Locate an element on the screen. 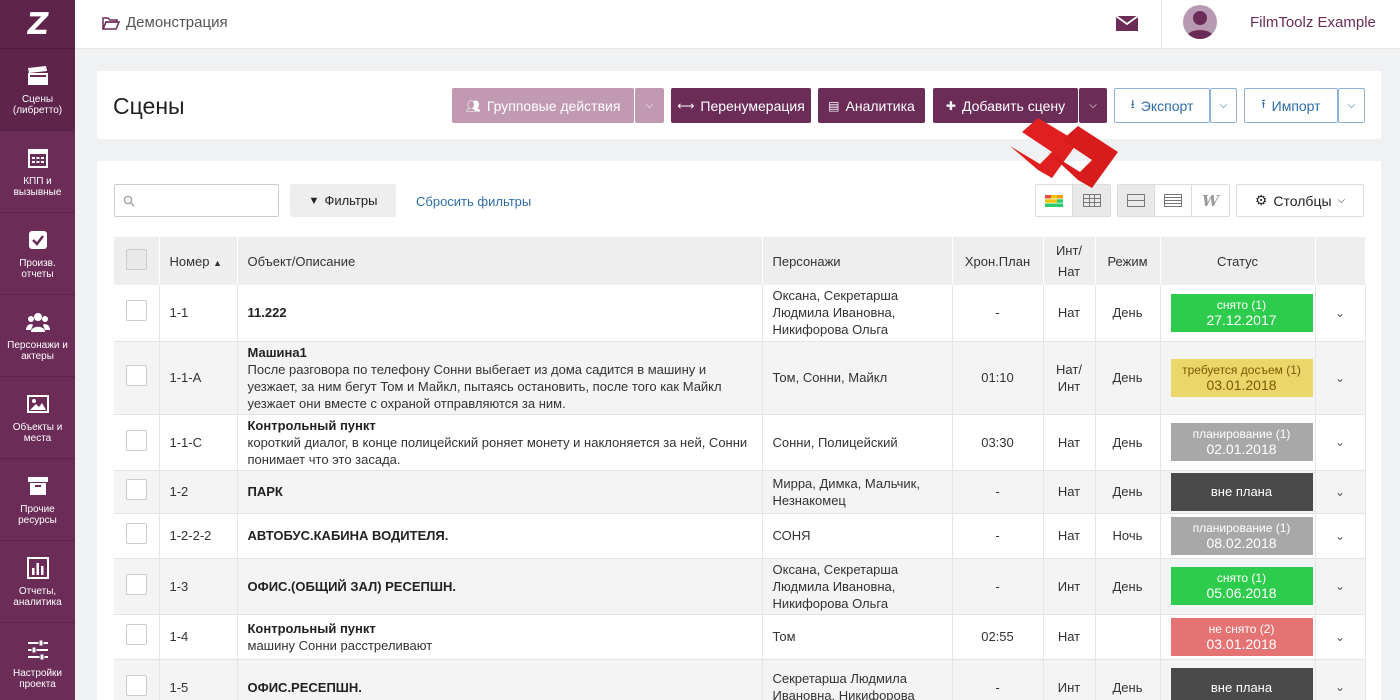  column-header-status: Статус is located at coordinates (1238, 261).